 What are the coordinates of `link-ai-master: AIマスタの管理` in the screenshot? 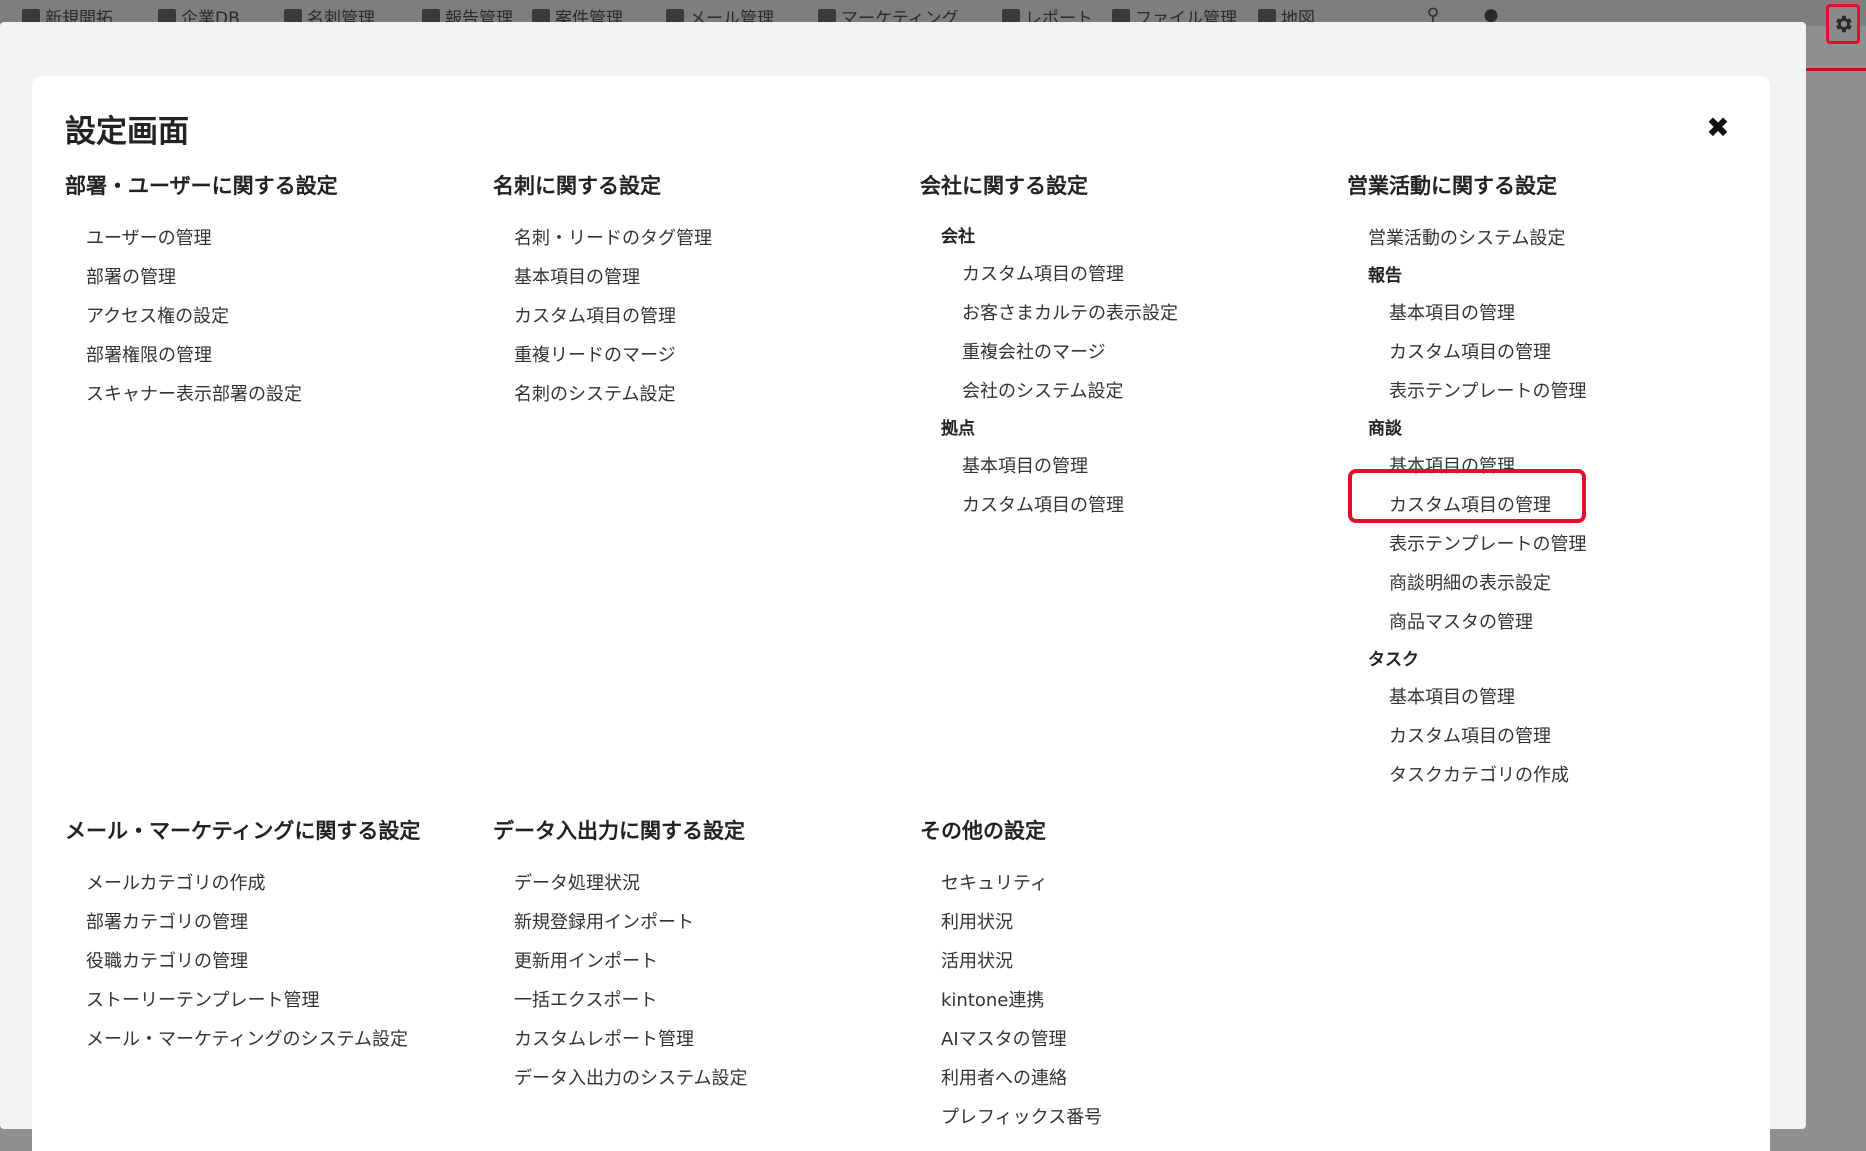 It's located at (1011, 1039).